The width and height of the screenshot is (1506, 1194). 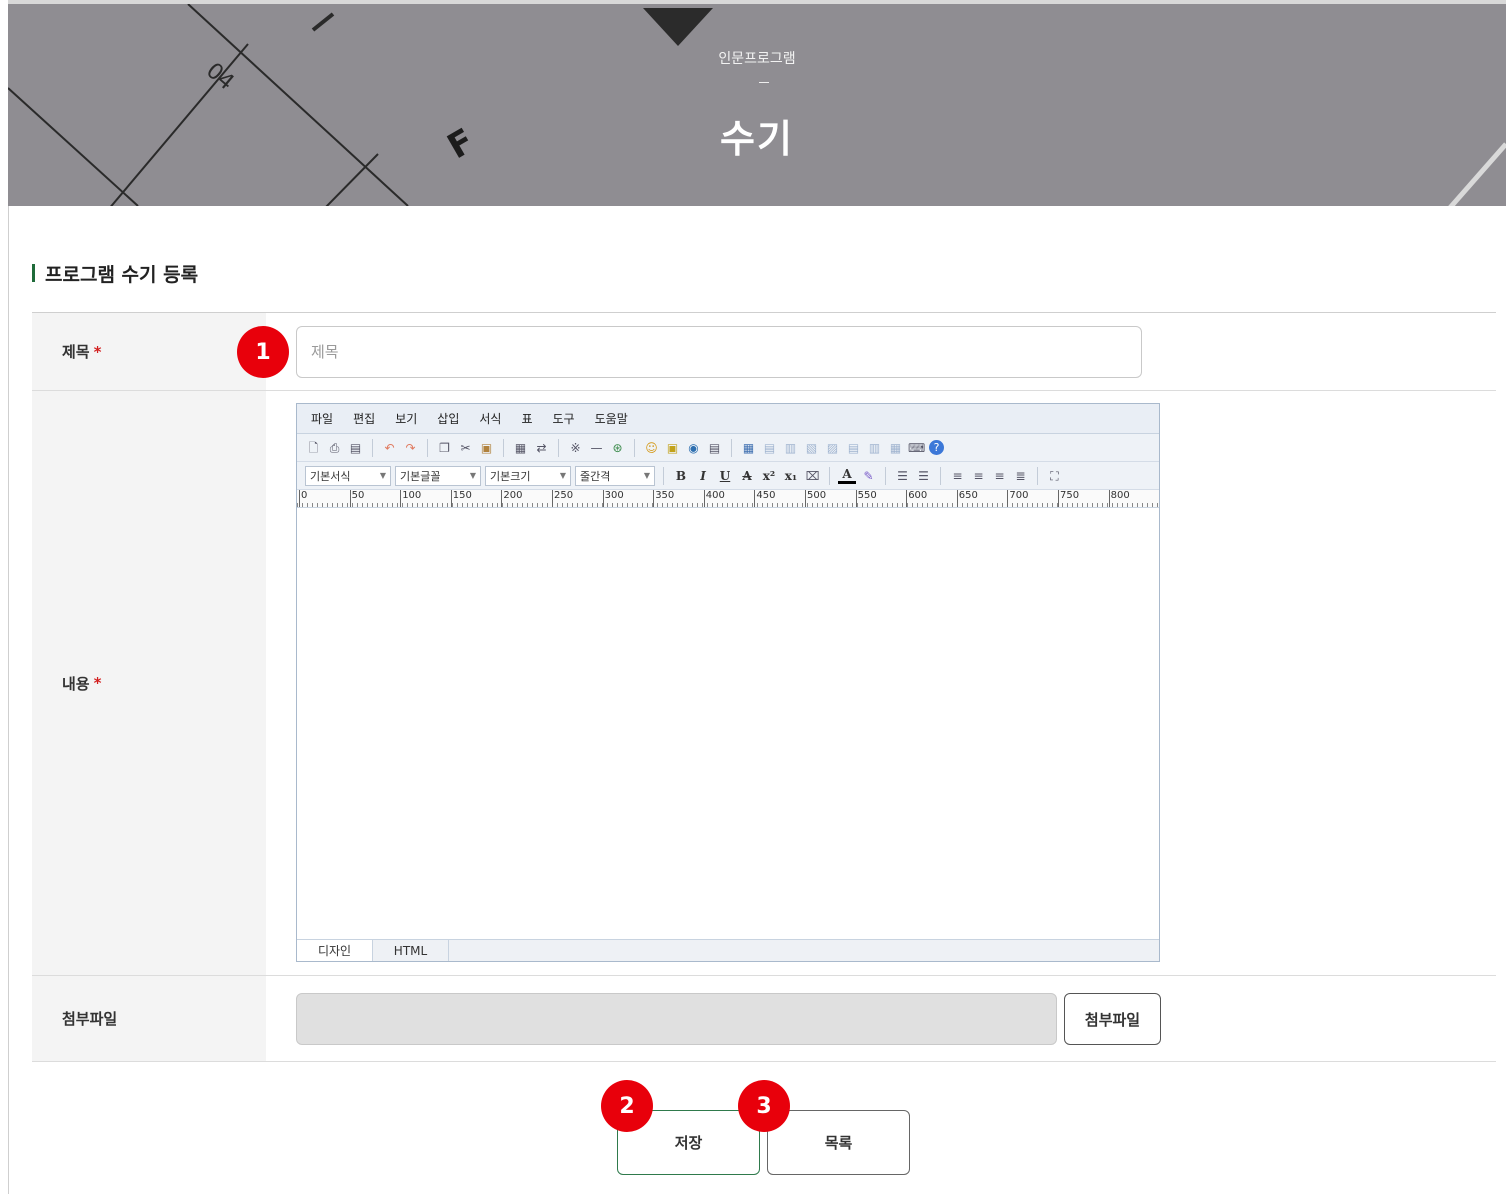 What do you see at coordinates (838, 1142) in the screenshot?
I see `list-button: 목록` at bounding box center [838, 1142].